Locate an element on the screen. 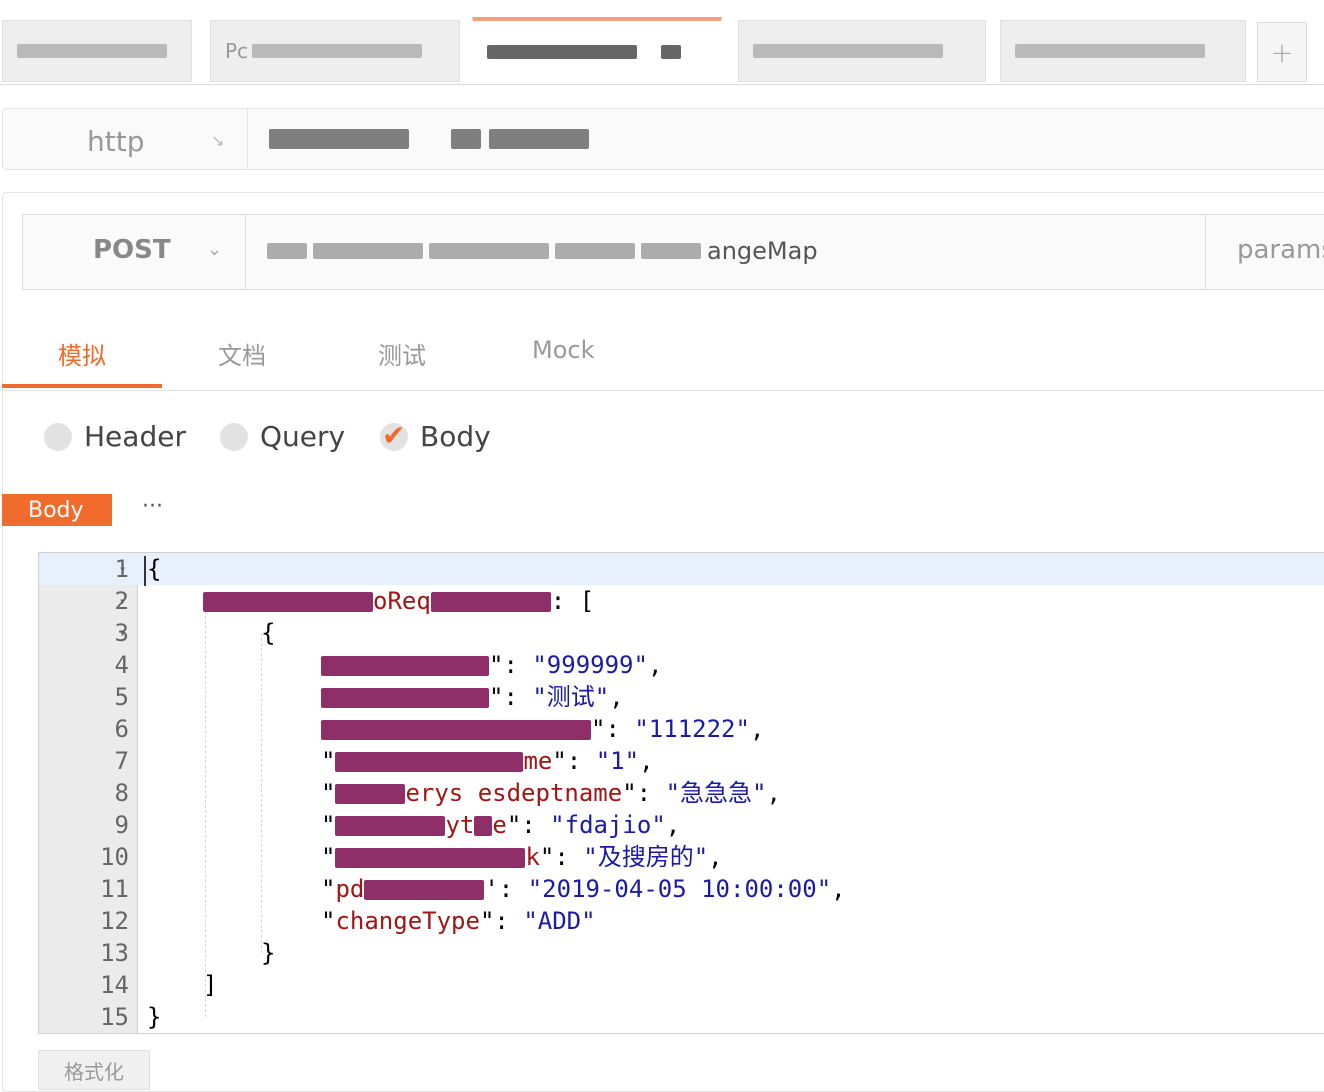  add-tab-button: + is located at coordinates (1282, 52).